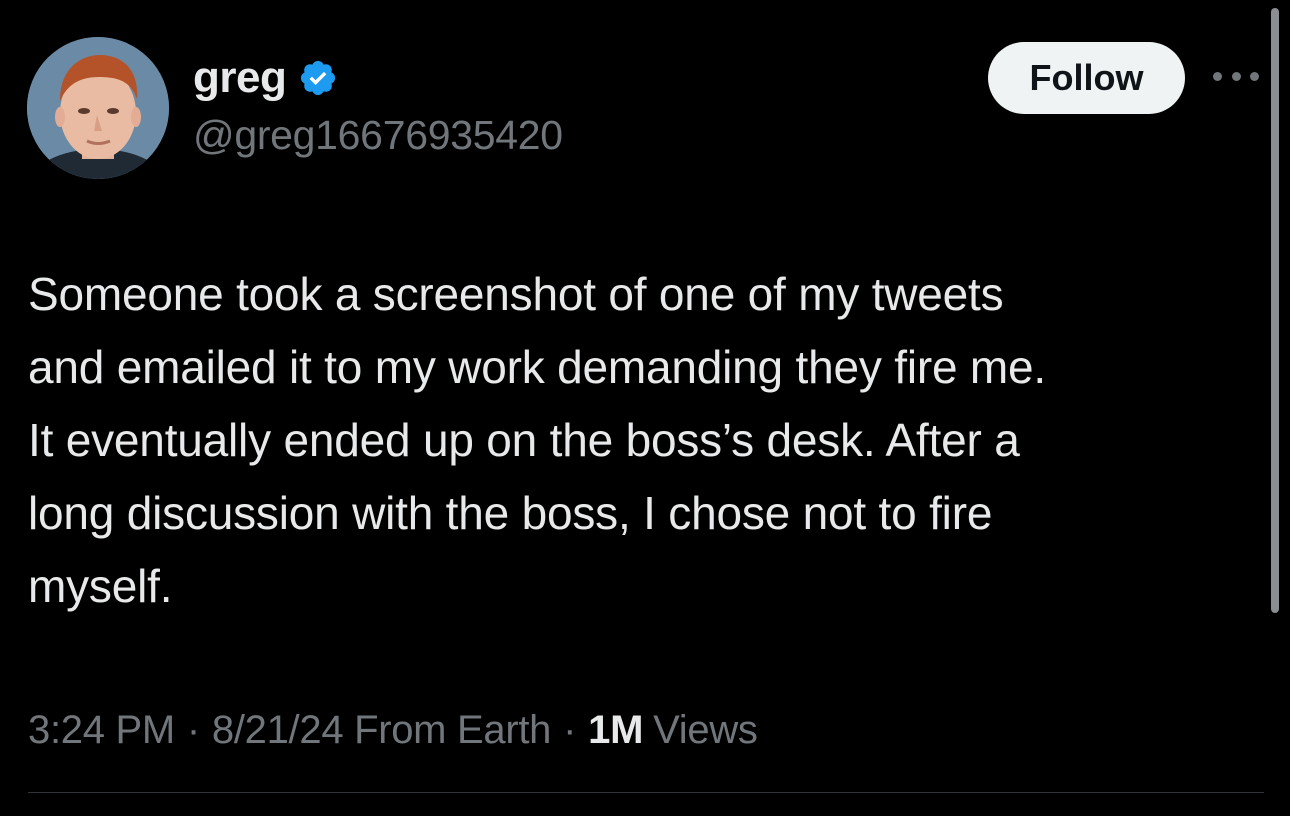 The height and width of the screenshot is (816, 1290). Describe the element at coordinates (705, 730) in the screenshot. I see `views-label: Views` at that location.